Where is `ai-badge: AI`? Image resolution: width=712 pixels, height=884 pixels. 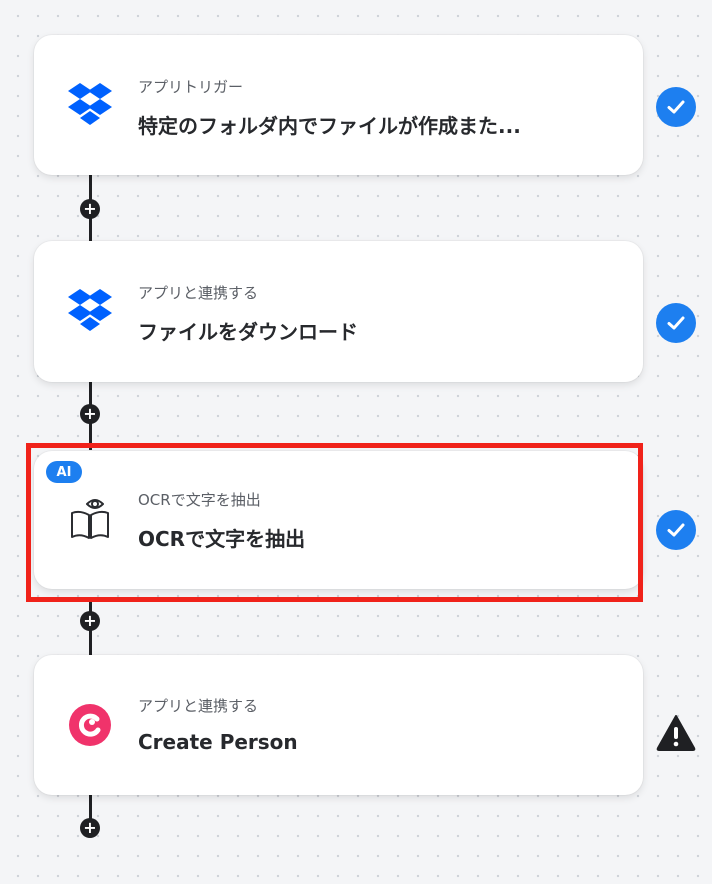 ai-badge: AI is located at coordinates (64, 472).